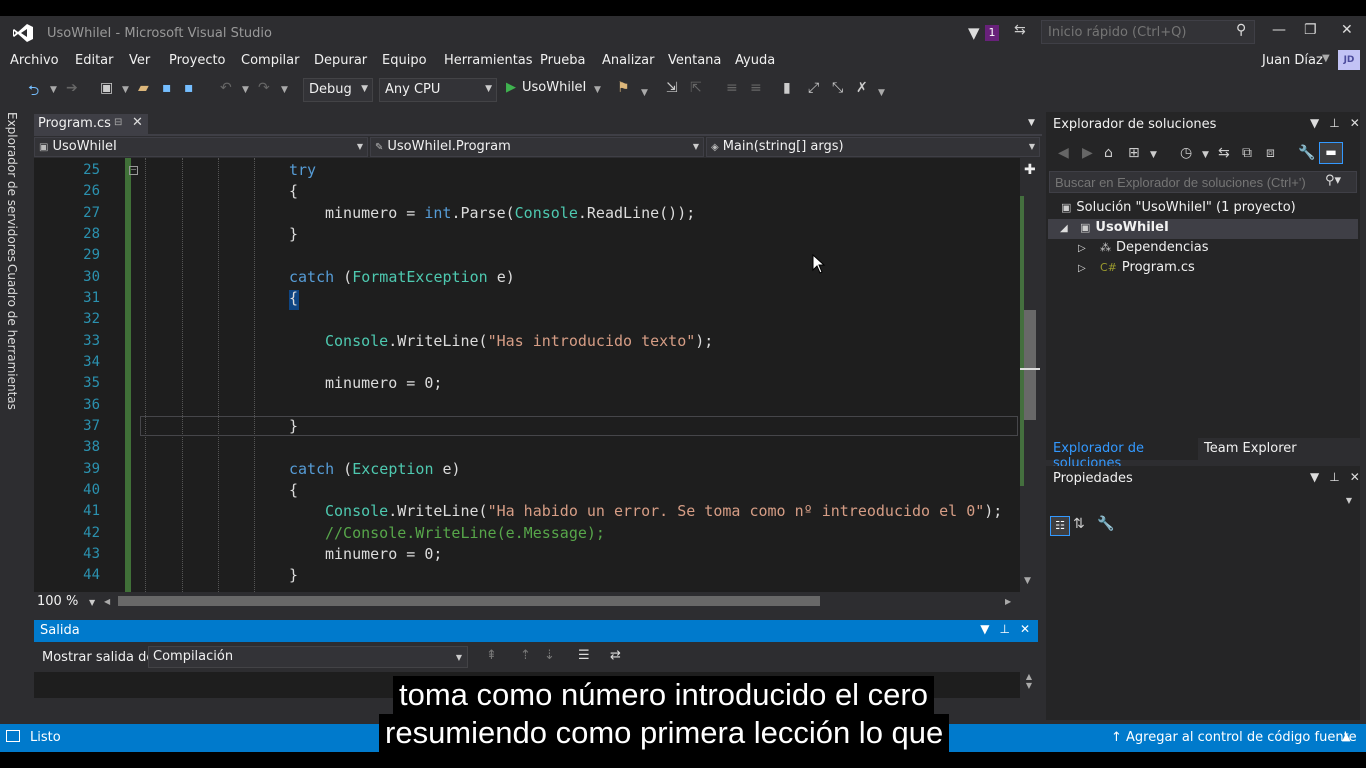 The height and width of the screenshot is (768, 1366). What do you see at coordinates (1178, 207) in the screenshot?
I see `tree-item-solution: ▣ Solución "UsoWhileI" (1 proyecto)` at bounding box center [1178, 207].